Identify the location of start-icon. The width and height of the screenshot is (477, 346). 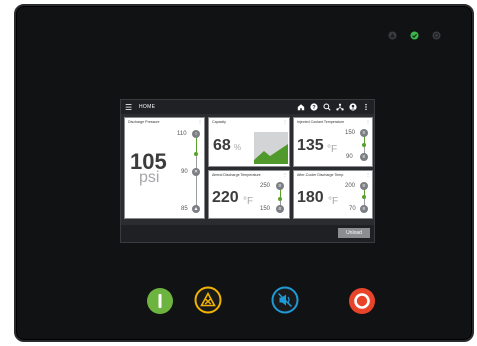
(160, 301).